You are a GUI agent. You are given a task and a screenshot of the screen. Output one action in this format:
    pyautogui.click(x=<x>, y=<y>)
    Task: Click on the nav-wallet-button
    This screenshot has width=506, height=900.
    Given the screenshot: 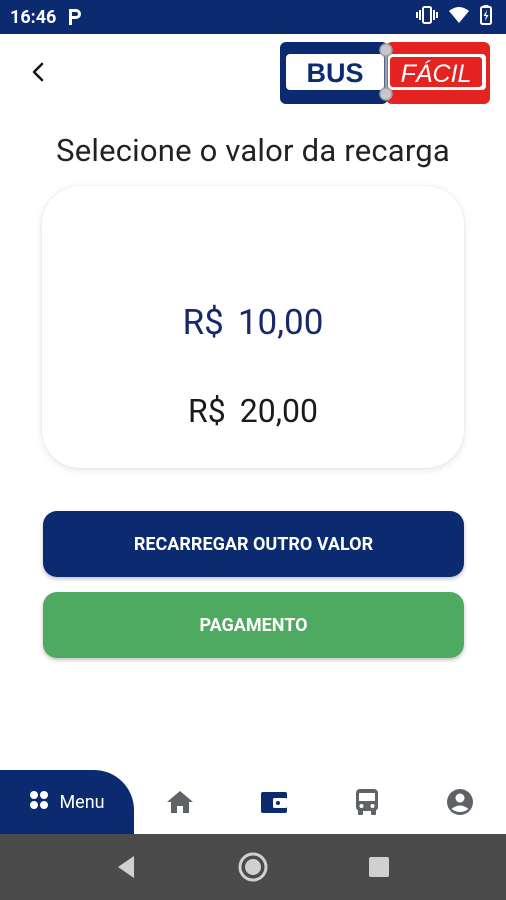 What is the action you would take?
    pyautogui.click(x=274, y=802)
    